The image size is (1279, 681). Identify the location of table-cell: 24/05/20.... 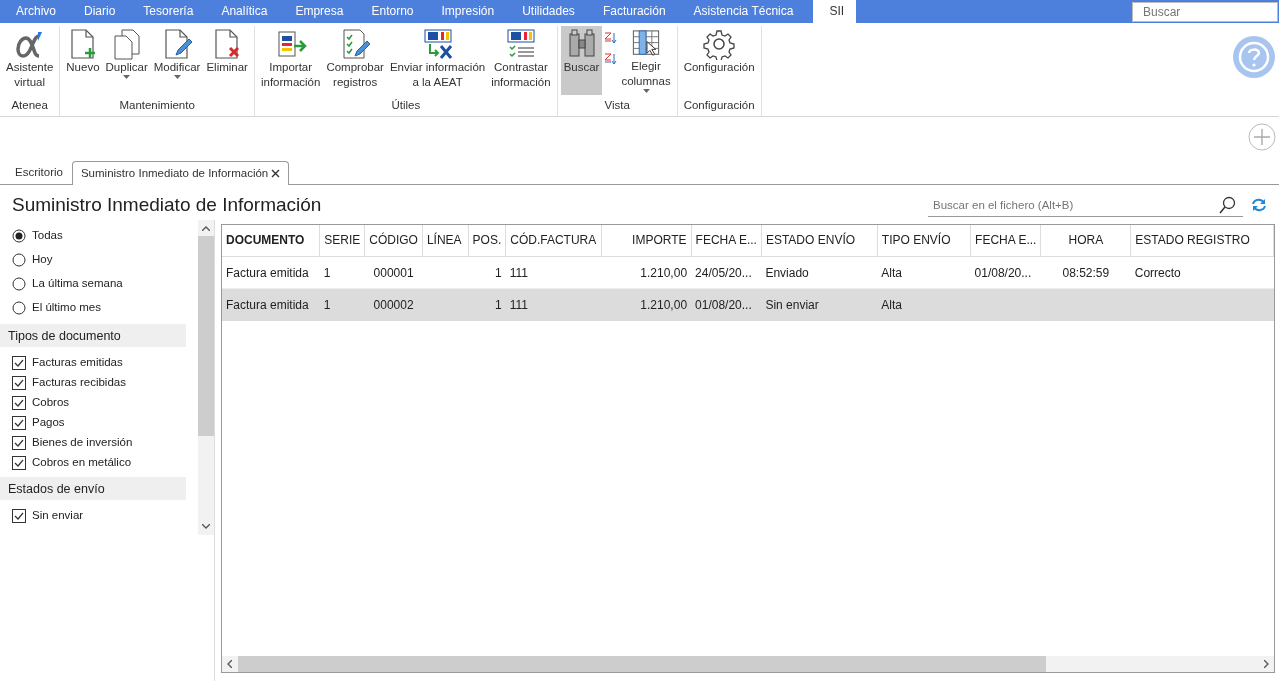
(723, 272).